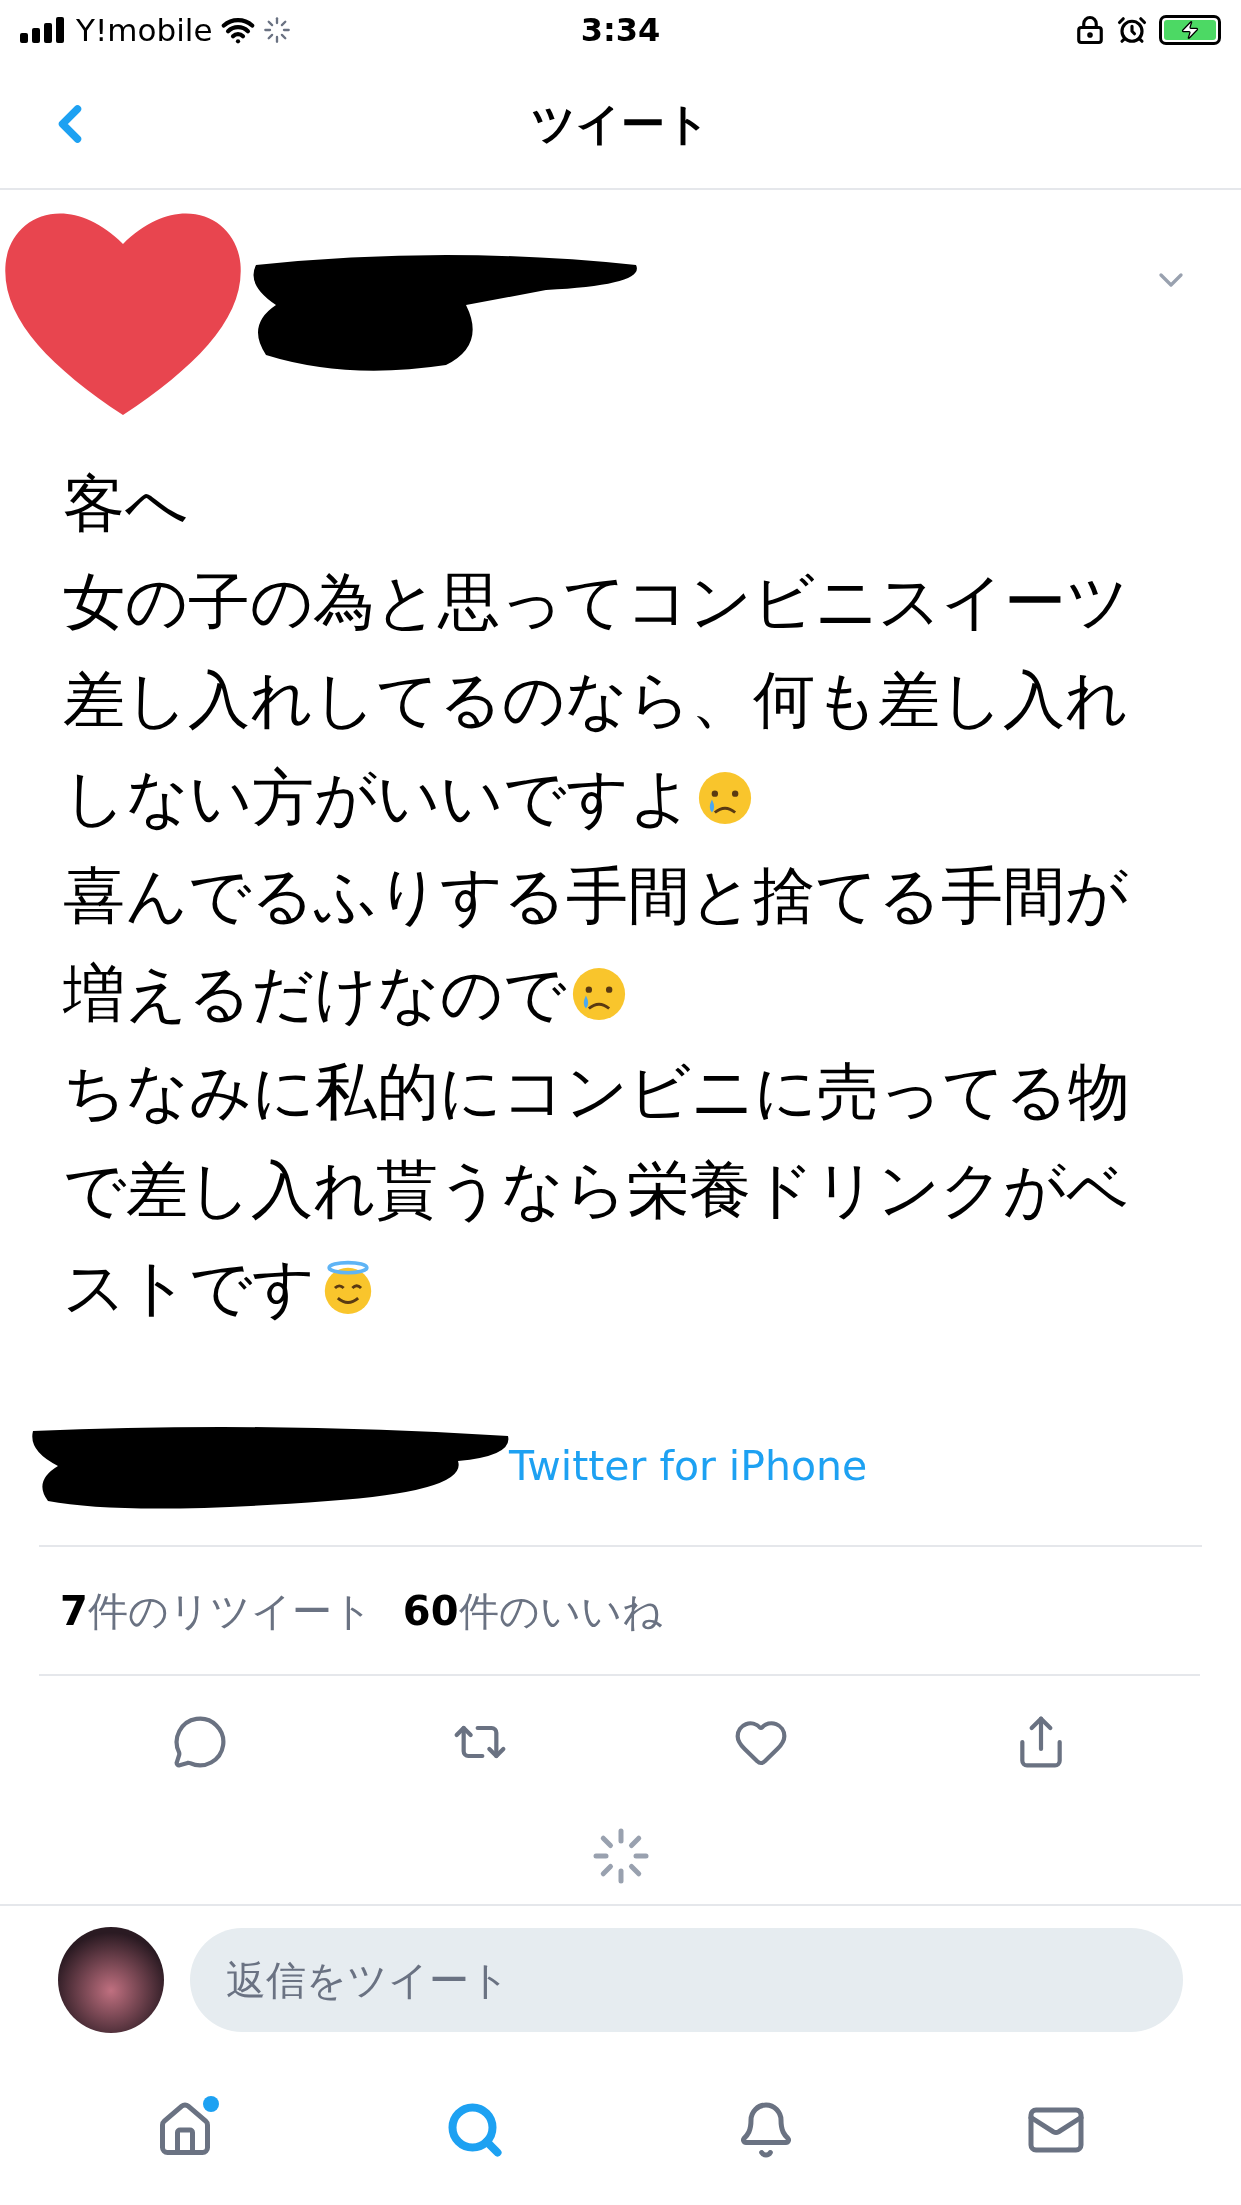 This screenshot has height=2205, width=1241. Describe the element at coordinates (1190, 30) in the screenshot. I see `battery-icon` at that location.